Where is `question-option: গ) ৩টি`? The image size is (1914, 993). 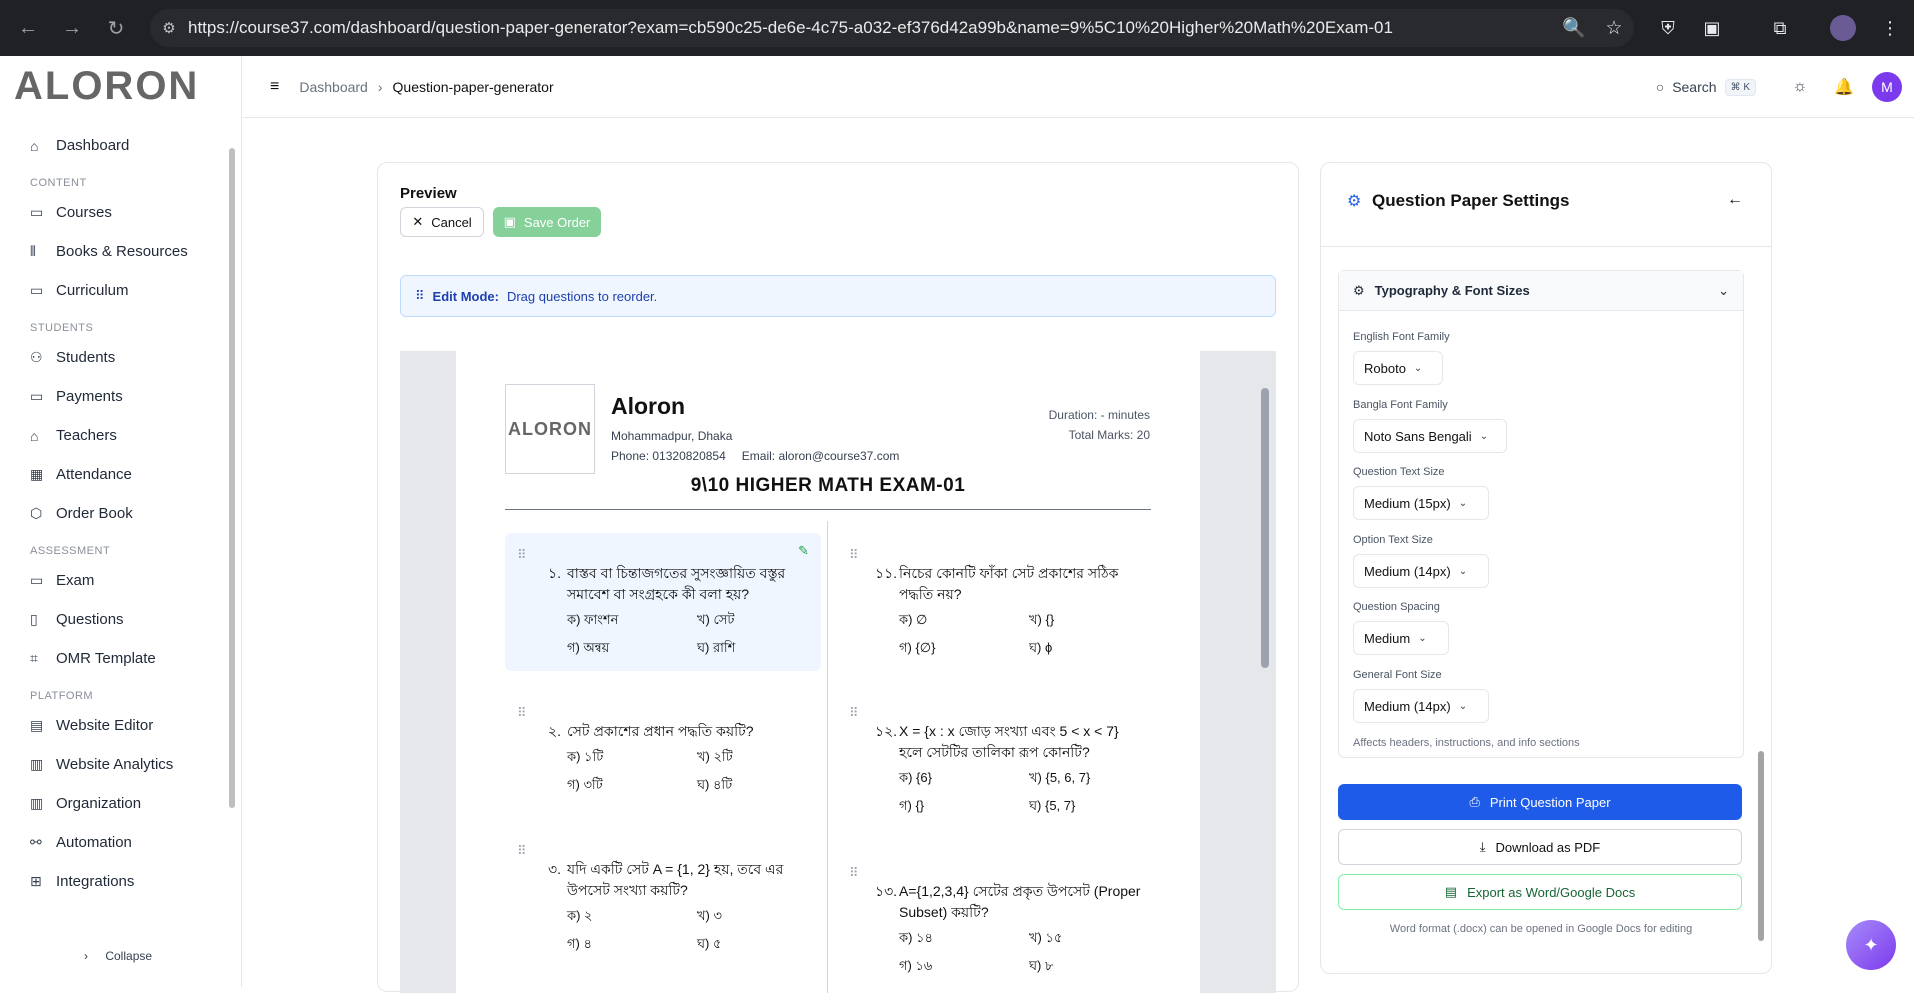
question-option: গ) ৩টি is located at coordinates (585, 784).